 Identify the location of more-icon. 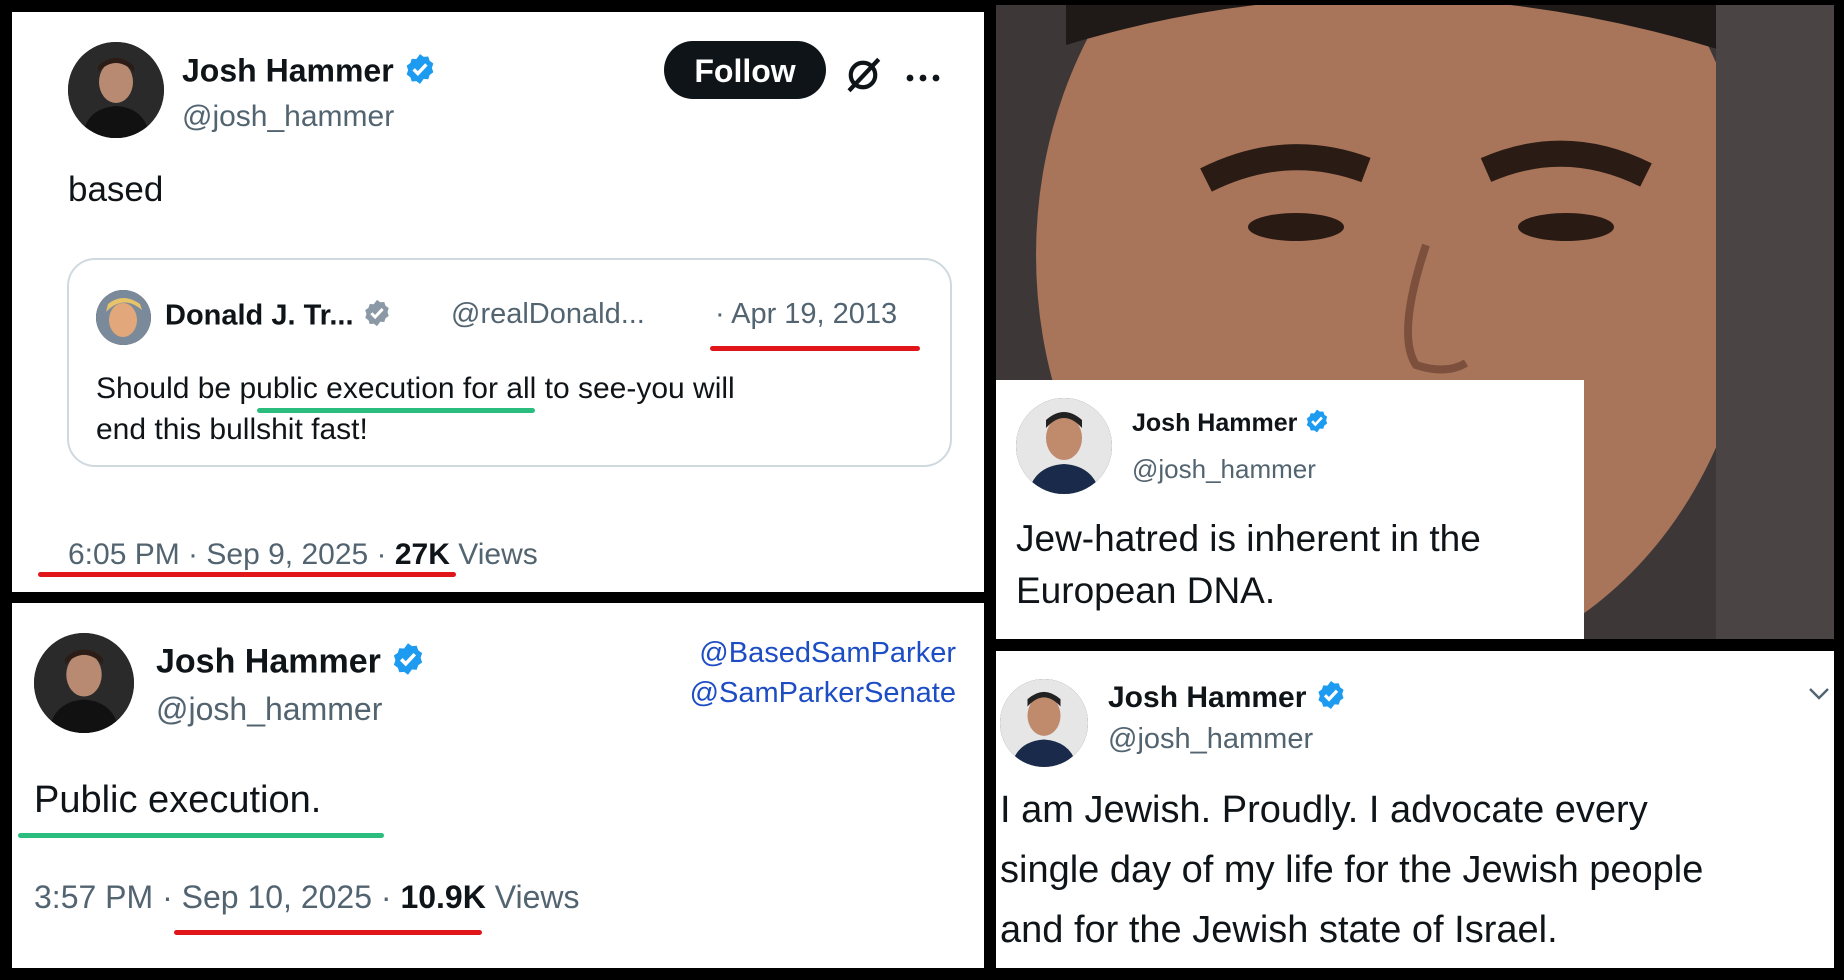
(923, 79).